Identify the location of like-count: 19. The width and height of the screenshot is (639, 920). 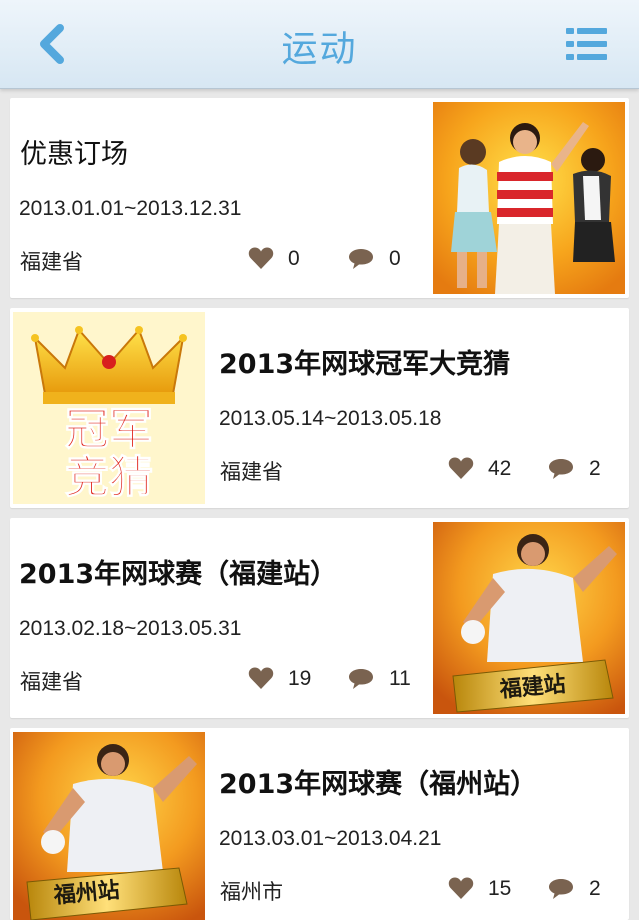
(300, 678).